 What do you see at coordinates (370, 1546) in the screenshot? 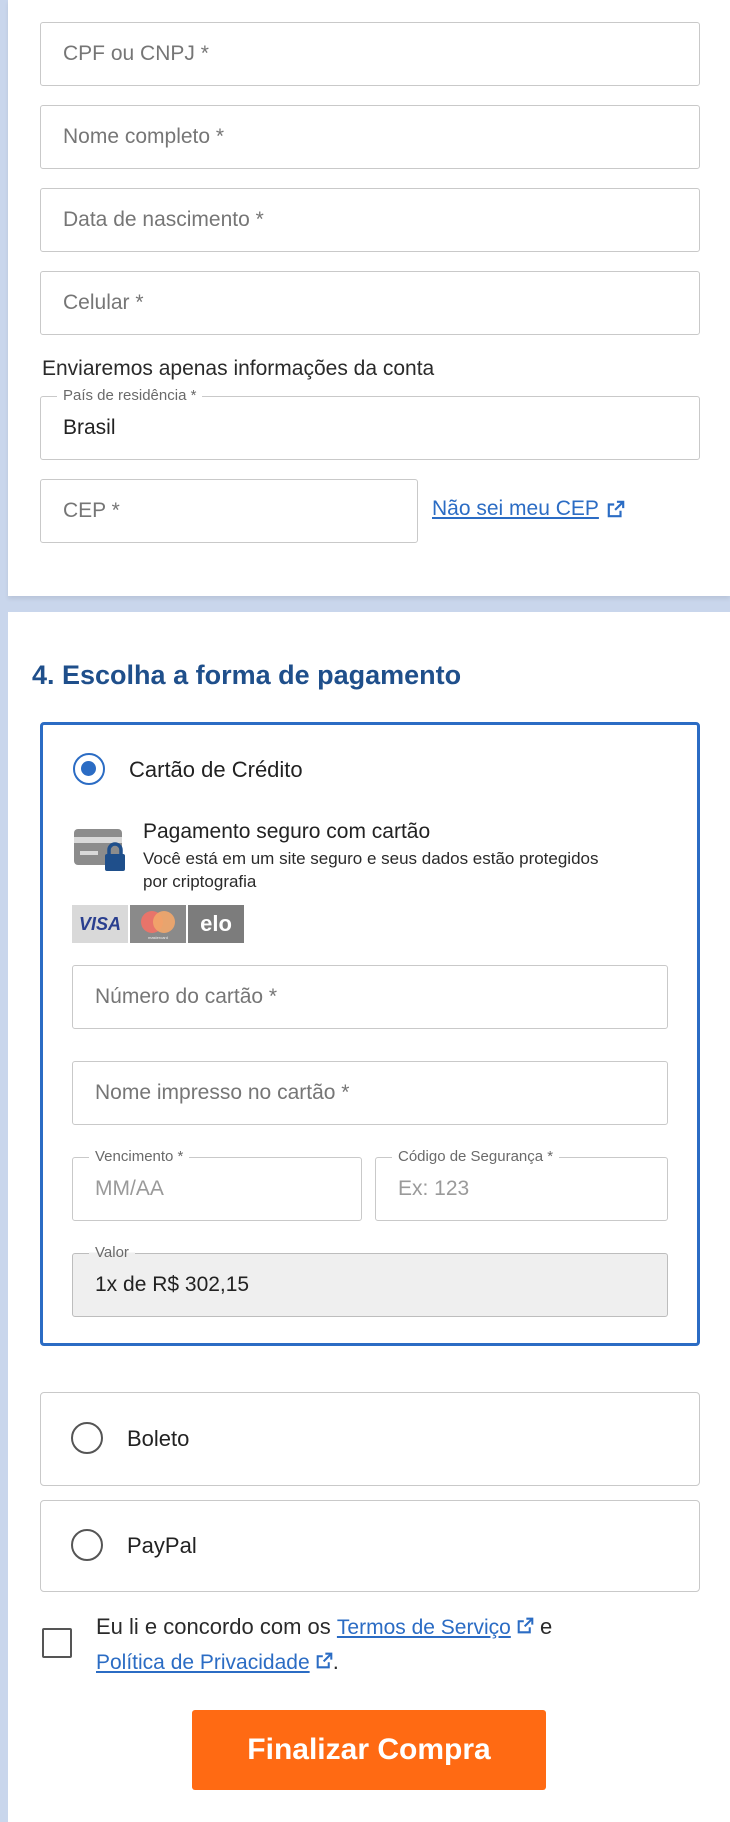
I see `payment-option-paypal: PayPal` at bounding box center [370, 1546].